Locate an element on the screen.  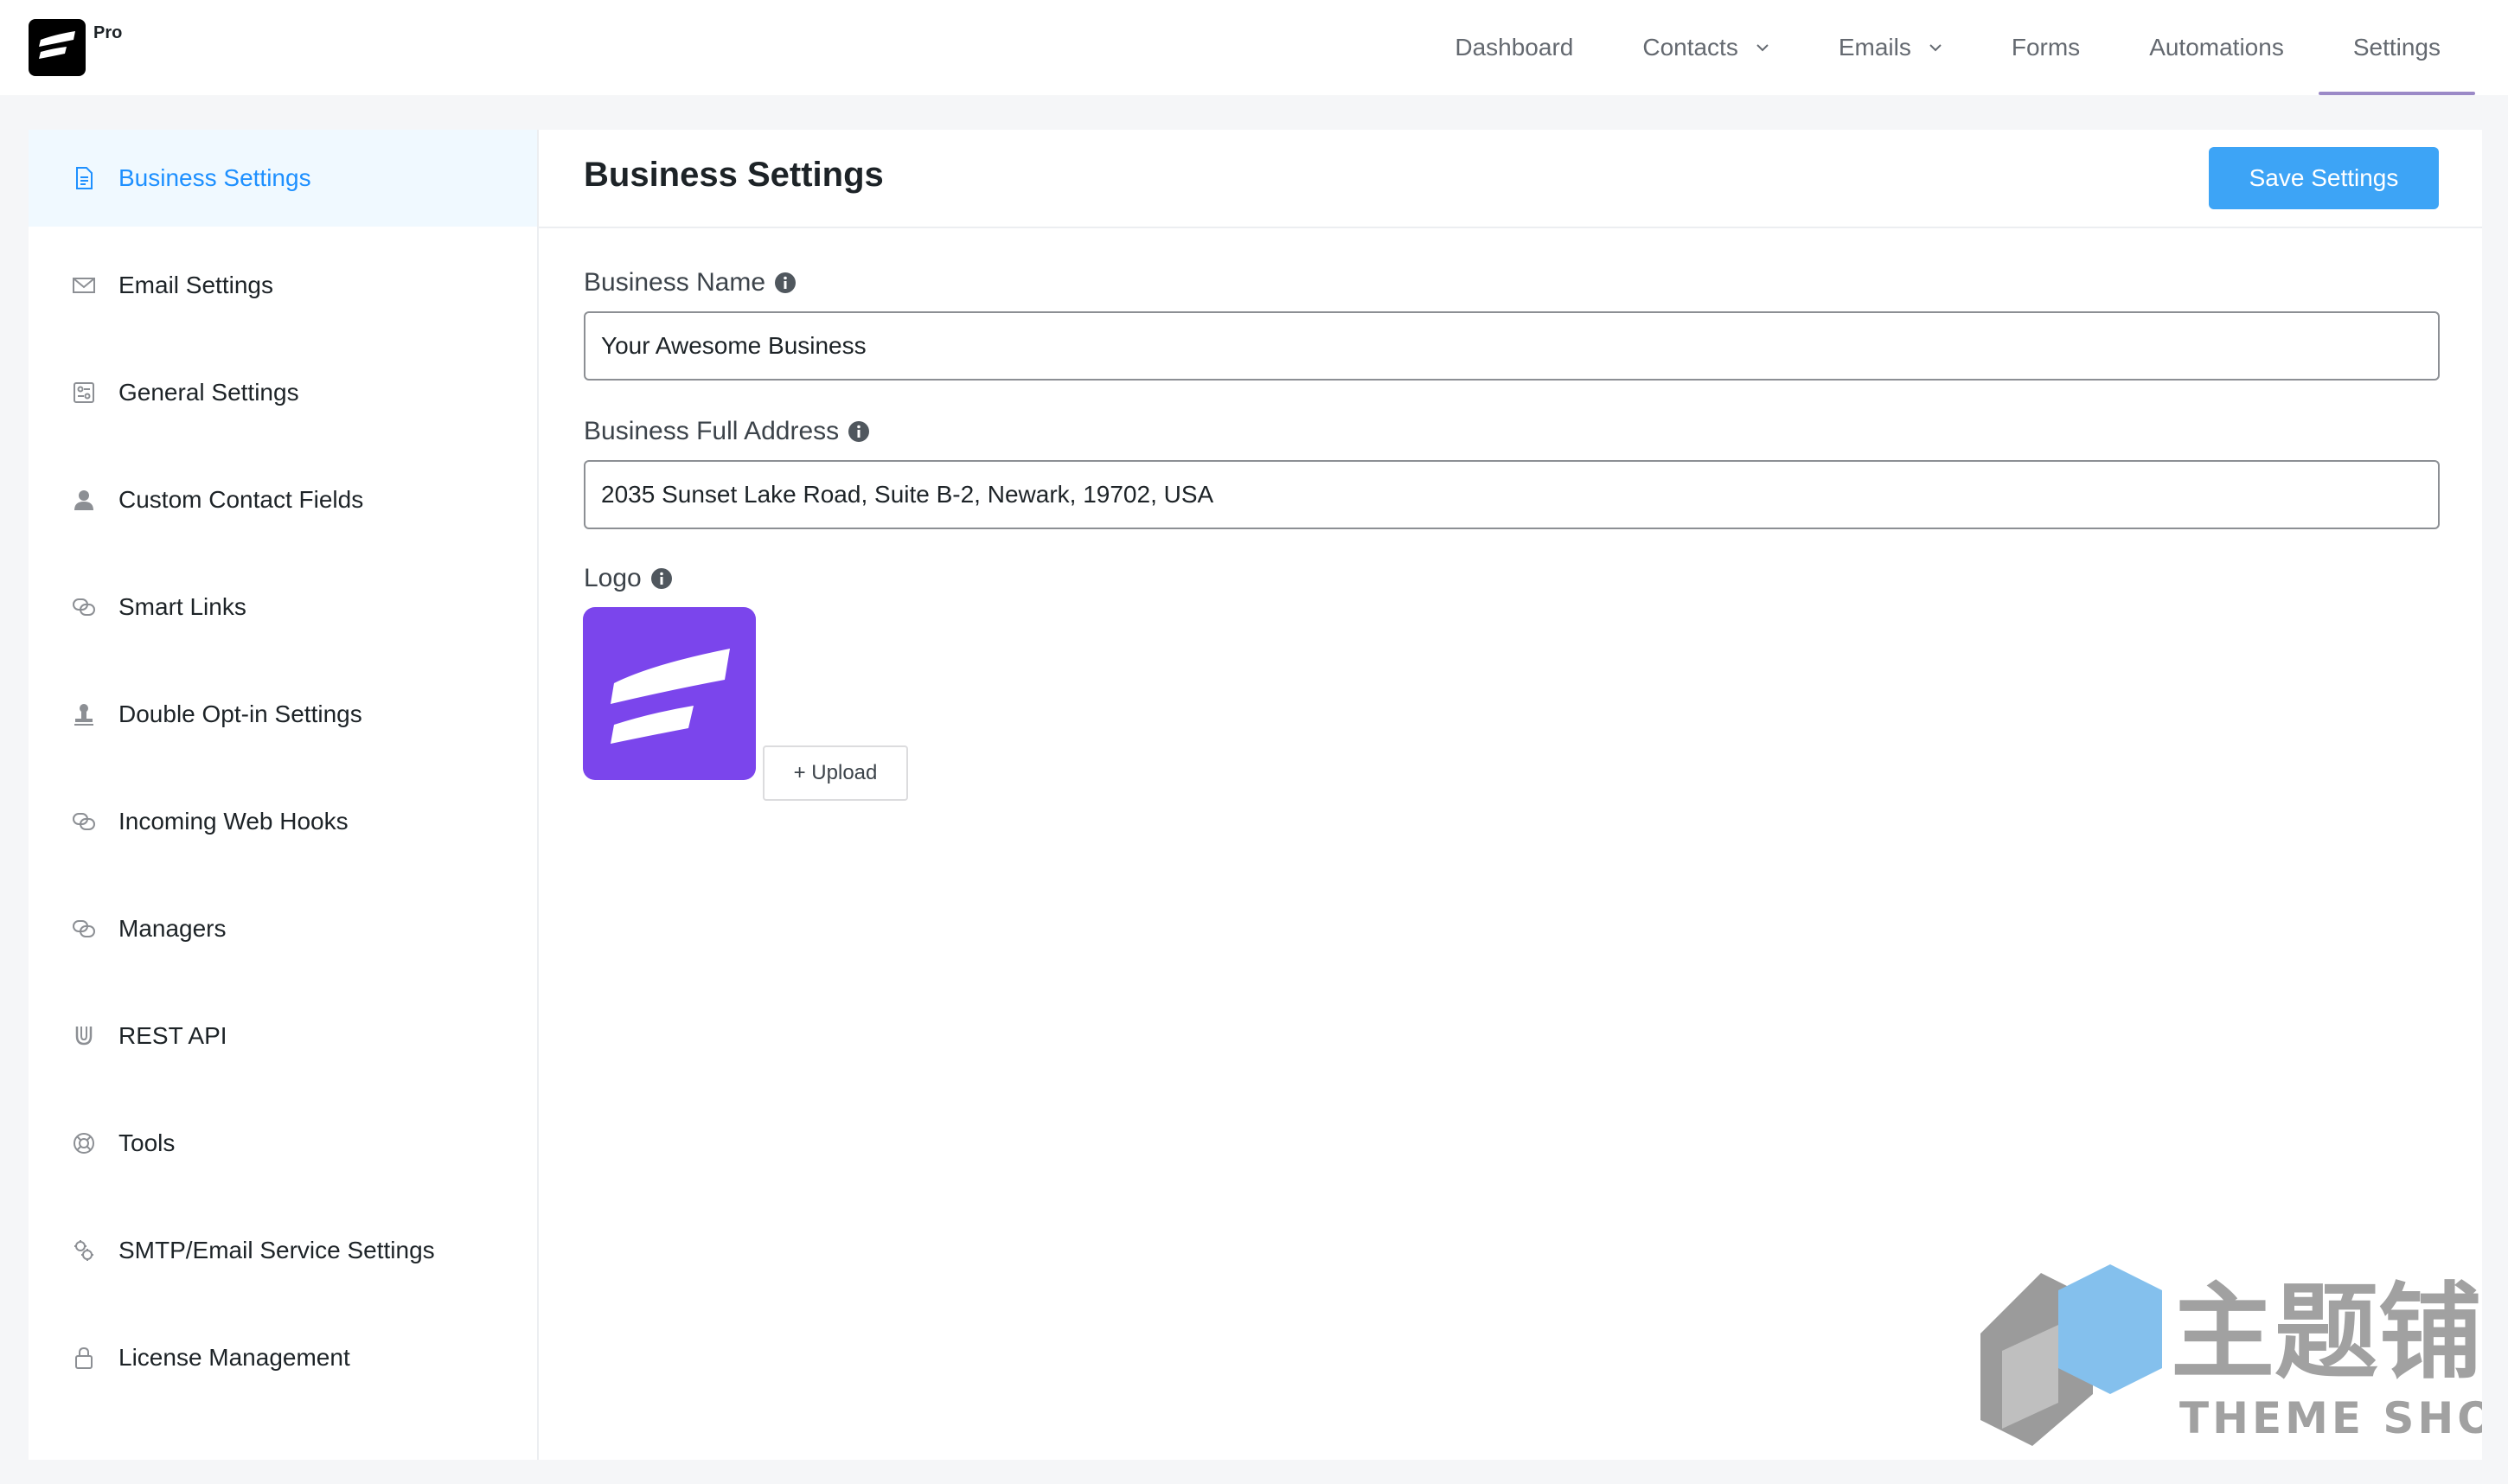
sidebar-item-double-opt-in-settings: Double Opt-in Settings is located at coordinates (283, 715).